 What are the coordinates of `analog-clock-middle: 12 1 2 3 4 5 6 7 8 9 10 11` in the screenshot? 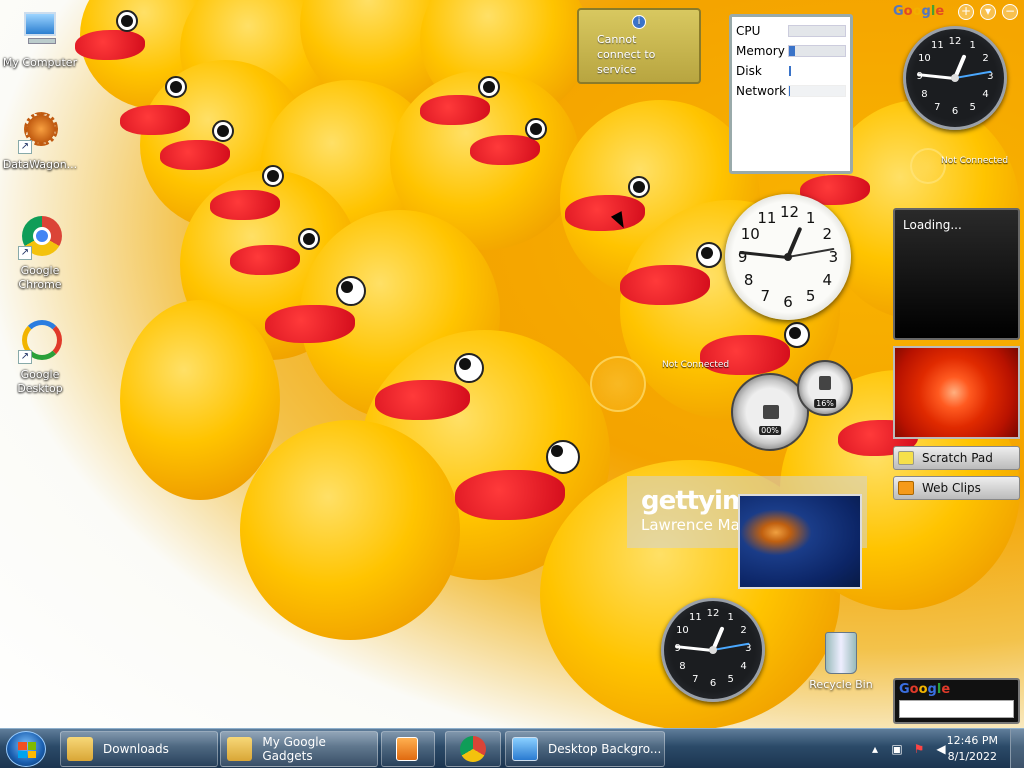 It's located at (788, 257).